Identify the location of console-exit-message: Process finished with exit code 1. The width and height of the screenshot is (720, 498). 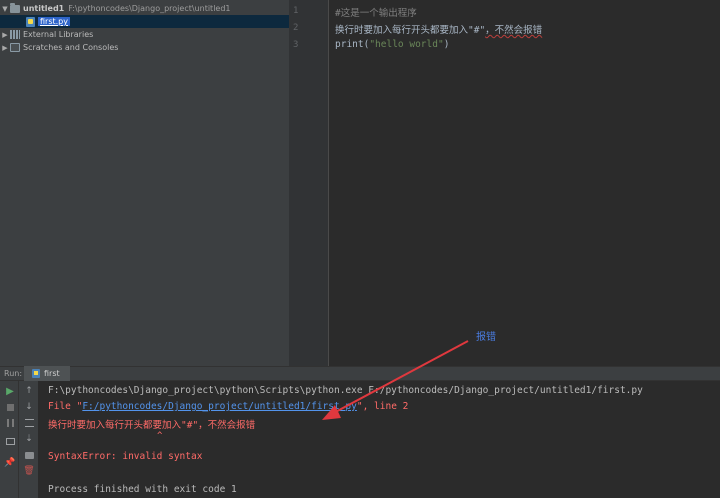
(142, 489).